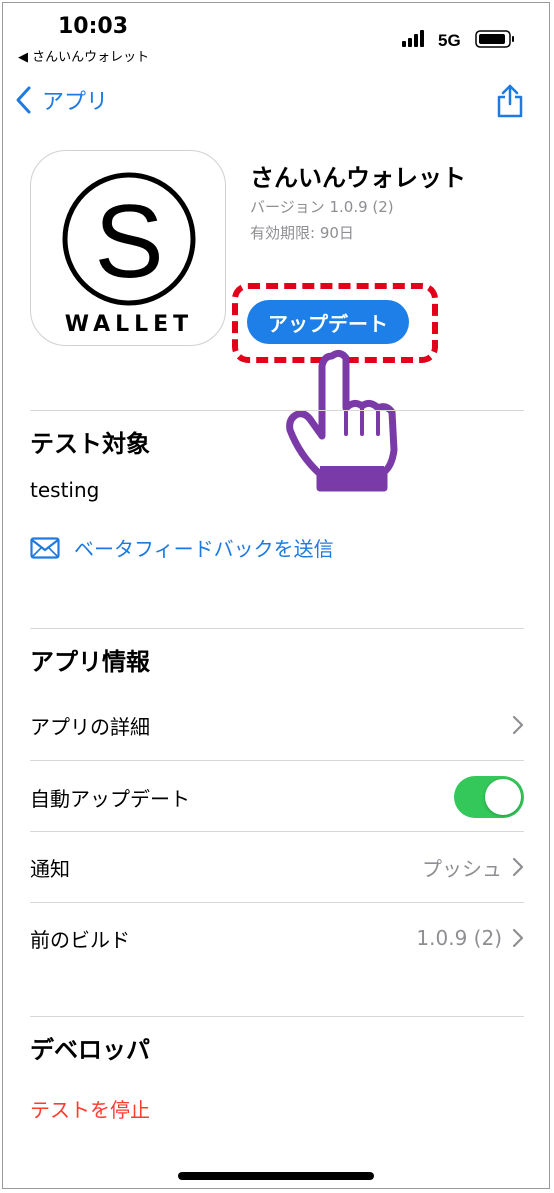  Describe the element at coordinates (277, 938) in the screenshot. I see `row-previous-build: 前のビルド 1.0.9 (2)` at that location.